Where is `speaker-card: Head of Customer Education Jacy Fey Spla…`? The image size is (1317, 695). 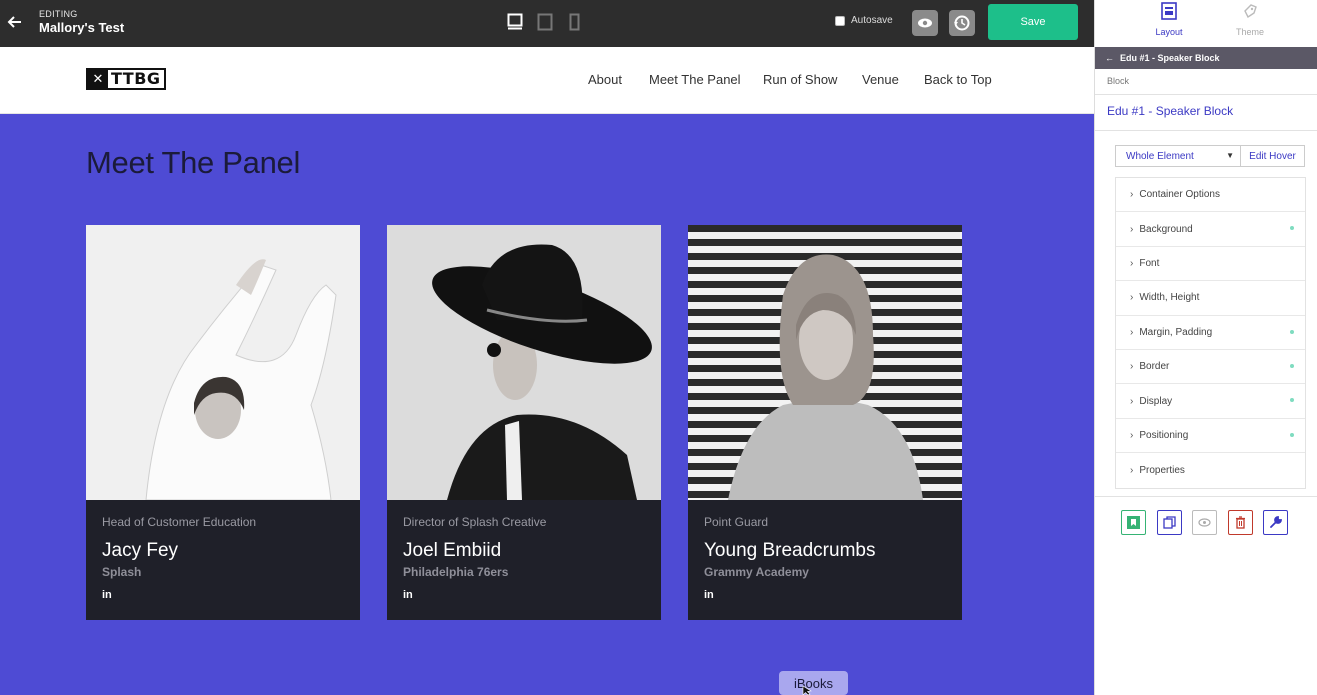
speaker-card: Head of Customer Education Jacy Fey Spla… is located at coordinates (223, 422).